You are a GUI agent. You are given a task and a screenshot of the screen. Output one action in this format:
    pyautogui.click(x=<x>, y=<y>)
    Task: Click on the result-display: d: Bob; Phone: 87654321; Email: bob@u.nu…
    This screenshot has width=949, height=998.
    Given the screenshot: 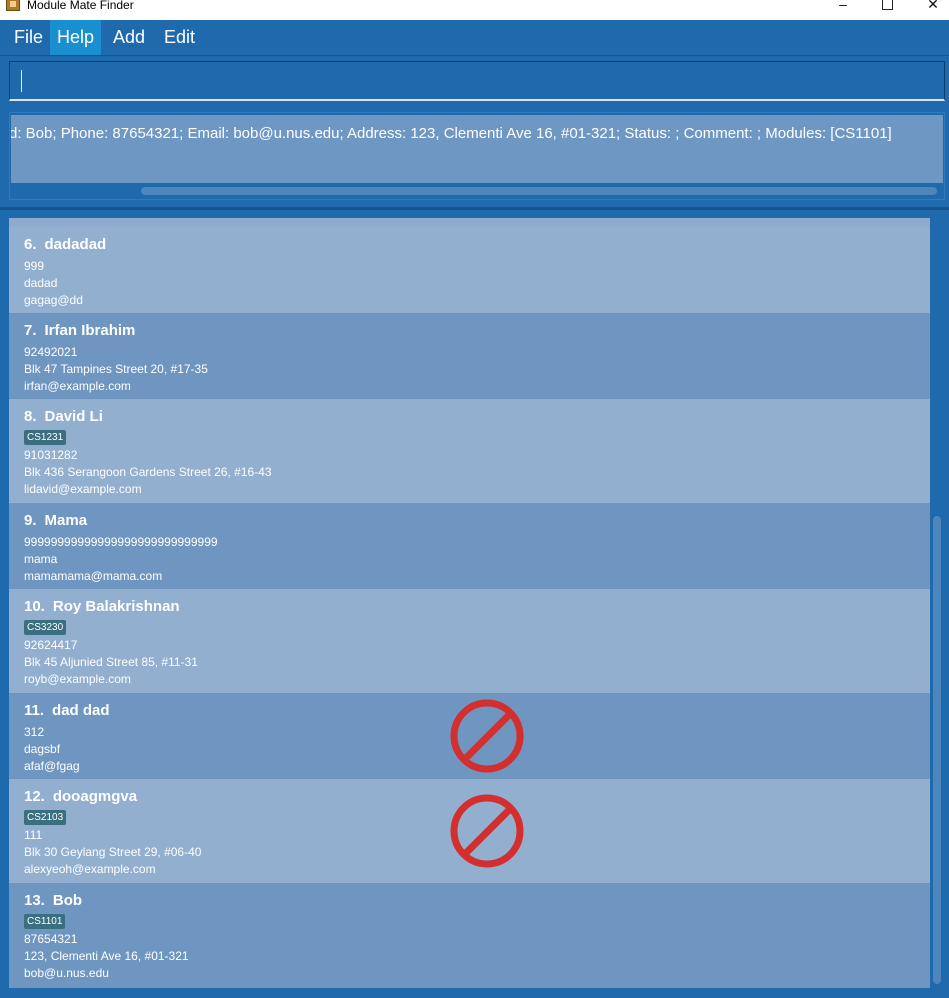 What is the action you would take?
    pyautogui.click(x=477, y=156)
    